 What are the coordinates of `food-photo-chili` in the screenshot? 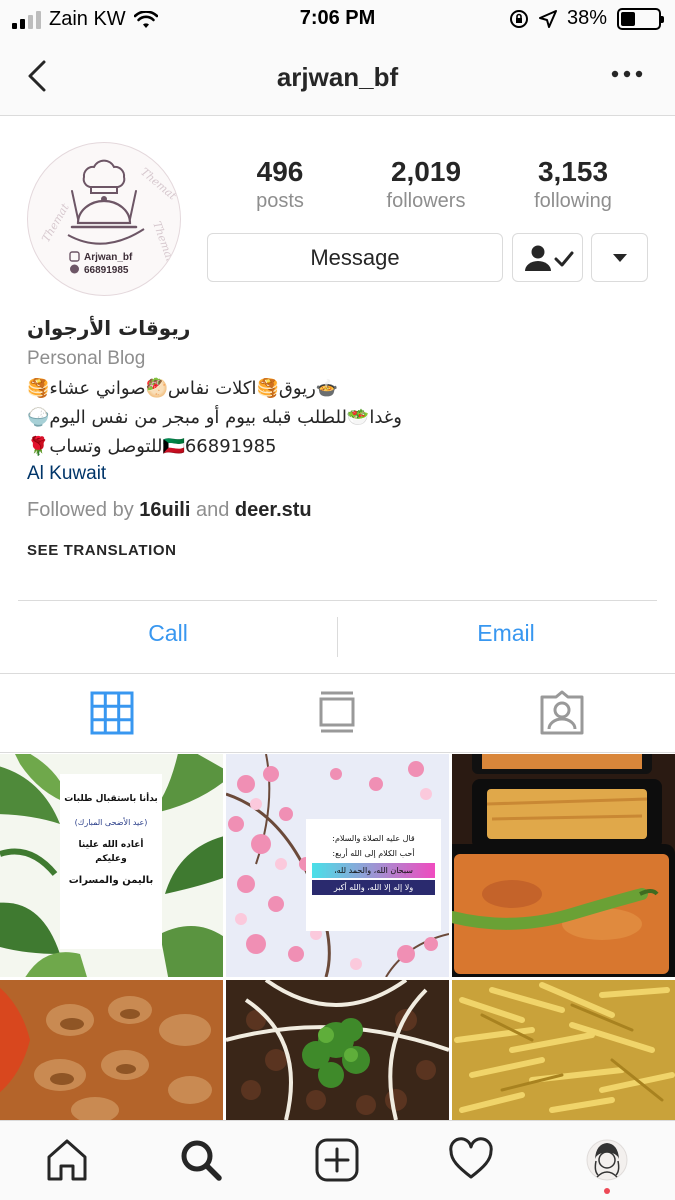 It's located at (563, 865).